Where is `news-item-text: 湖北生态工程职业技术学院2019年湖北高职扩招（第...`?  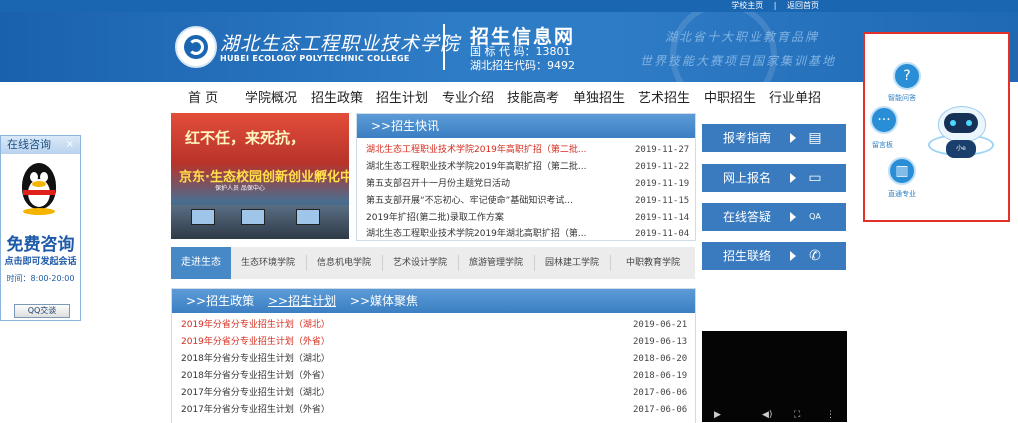
news-item-text: 湖北生态工程职业技术学院2019年湖北高职扩招（第... is located at coordinates (476, 234).